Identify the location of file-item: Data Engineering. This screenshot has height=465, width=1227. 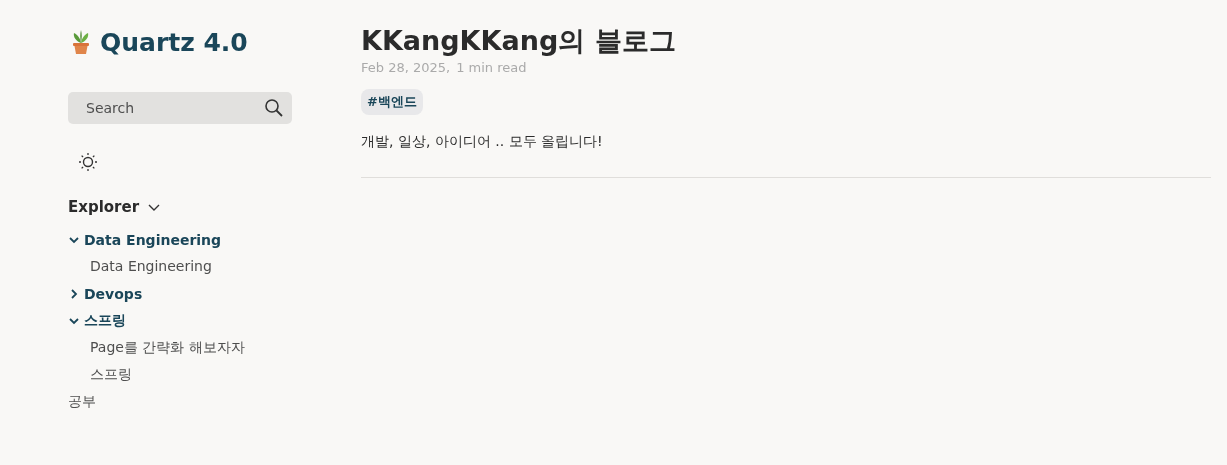
(151, 266).